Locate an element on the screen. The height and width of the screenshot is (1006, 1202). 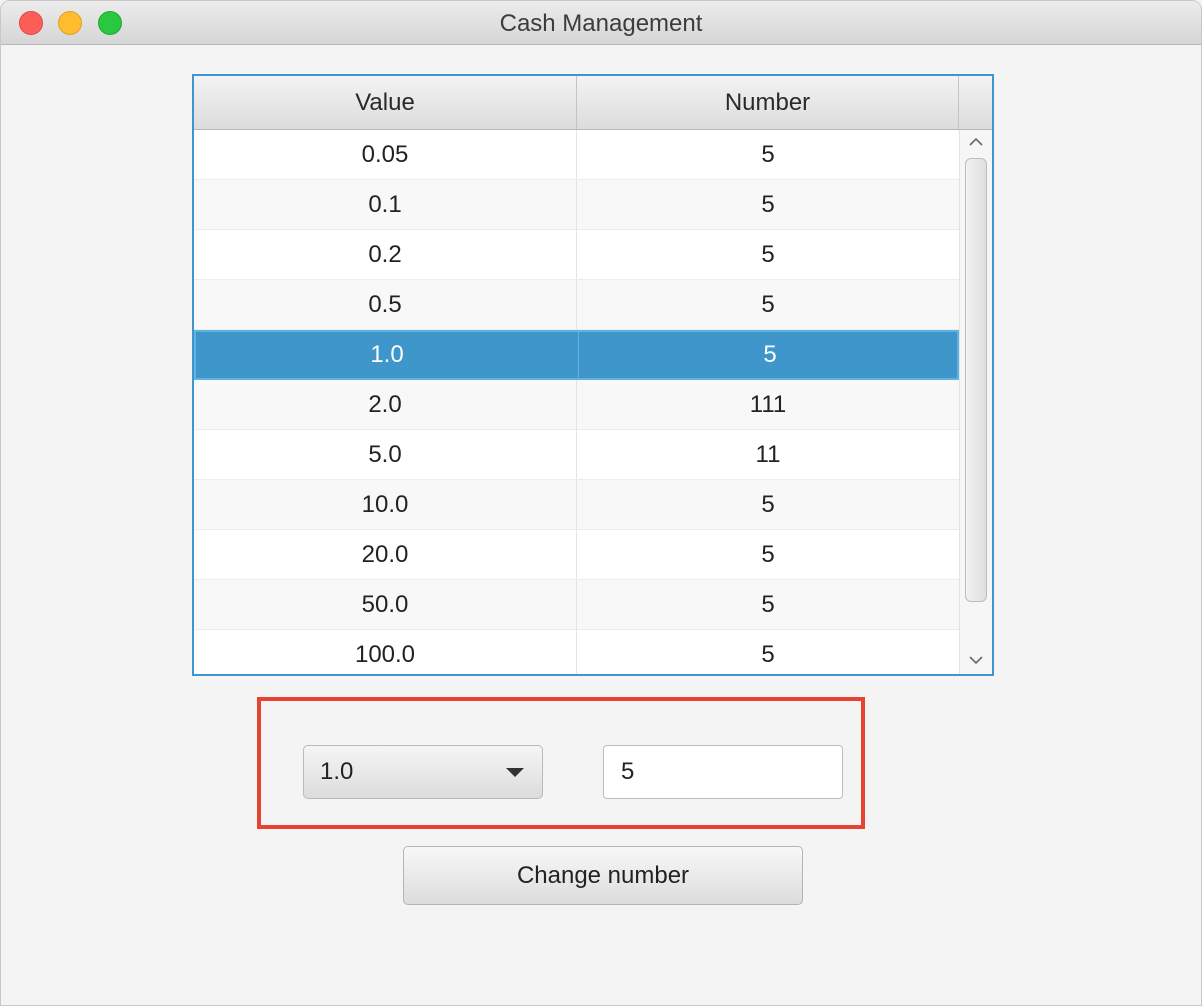
table-row: 0.1 5 is located at coordinates (576, 205).